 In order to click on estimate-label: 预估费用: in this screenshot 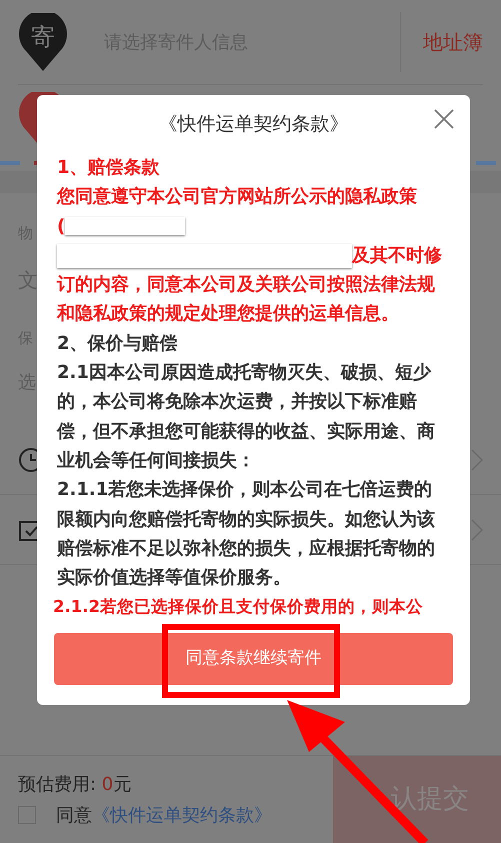, I will do `click(58, 784)`.